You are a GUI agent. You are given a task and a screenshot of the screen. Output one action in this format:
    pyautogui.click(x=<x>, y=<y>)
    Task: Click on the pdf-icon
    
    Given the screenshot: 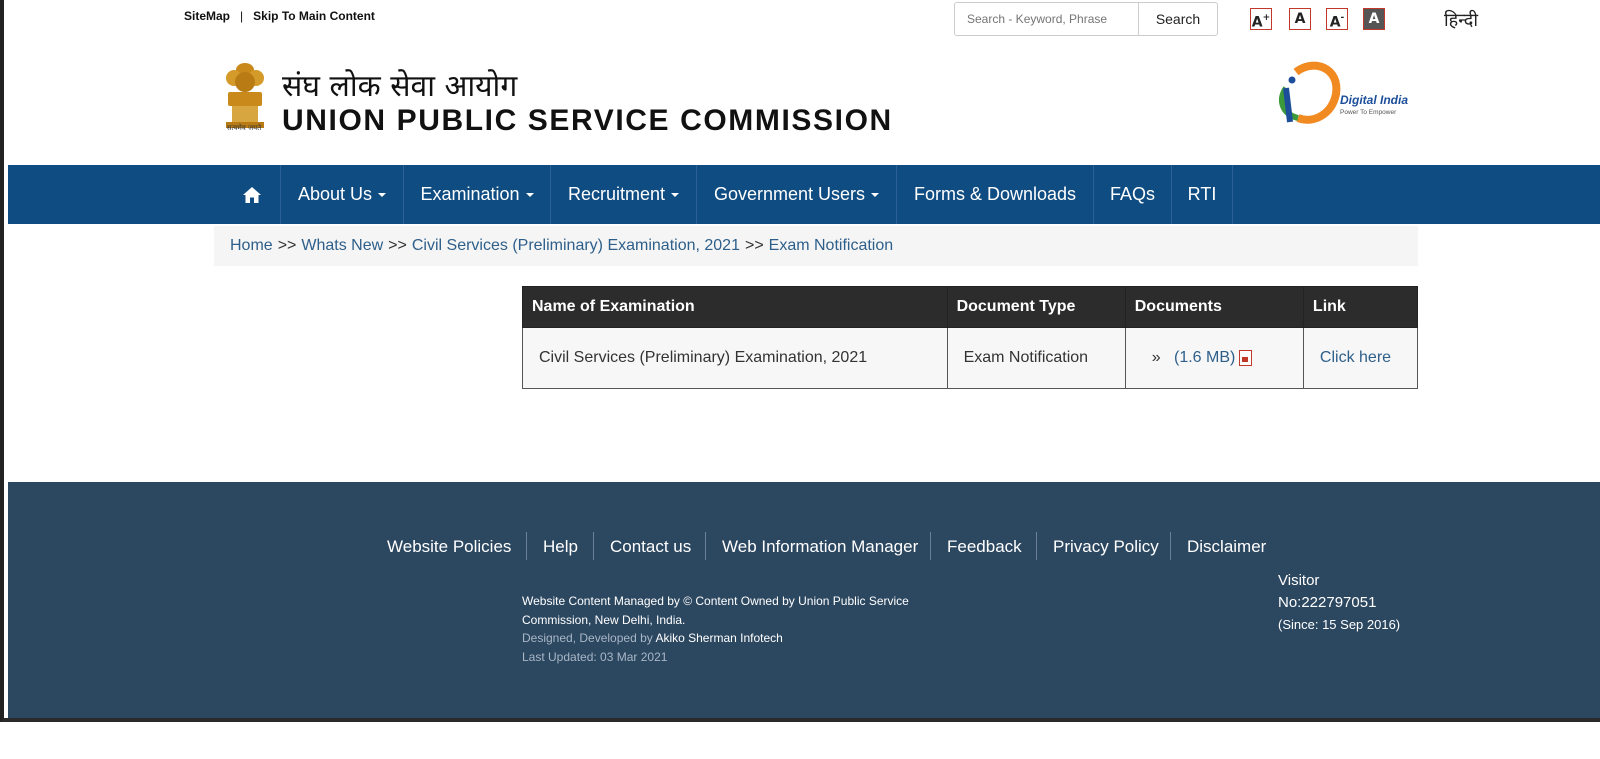 What is the action you would take?
    pyautogui.click(x=1246, y=357)
    